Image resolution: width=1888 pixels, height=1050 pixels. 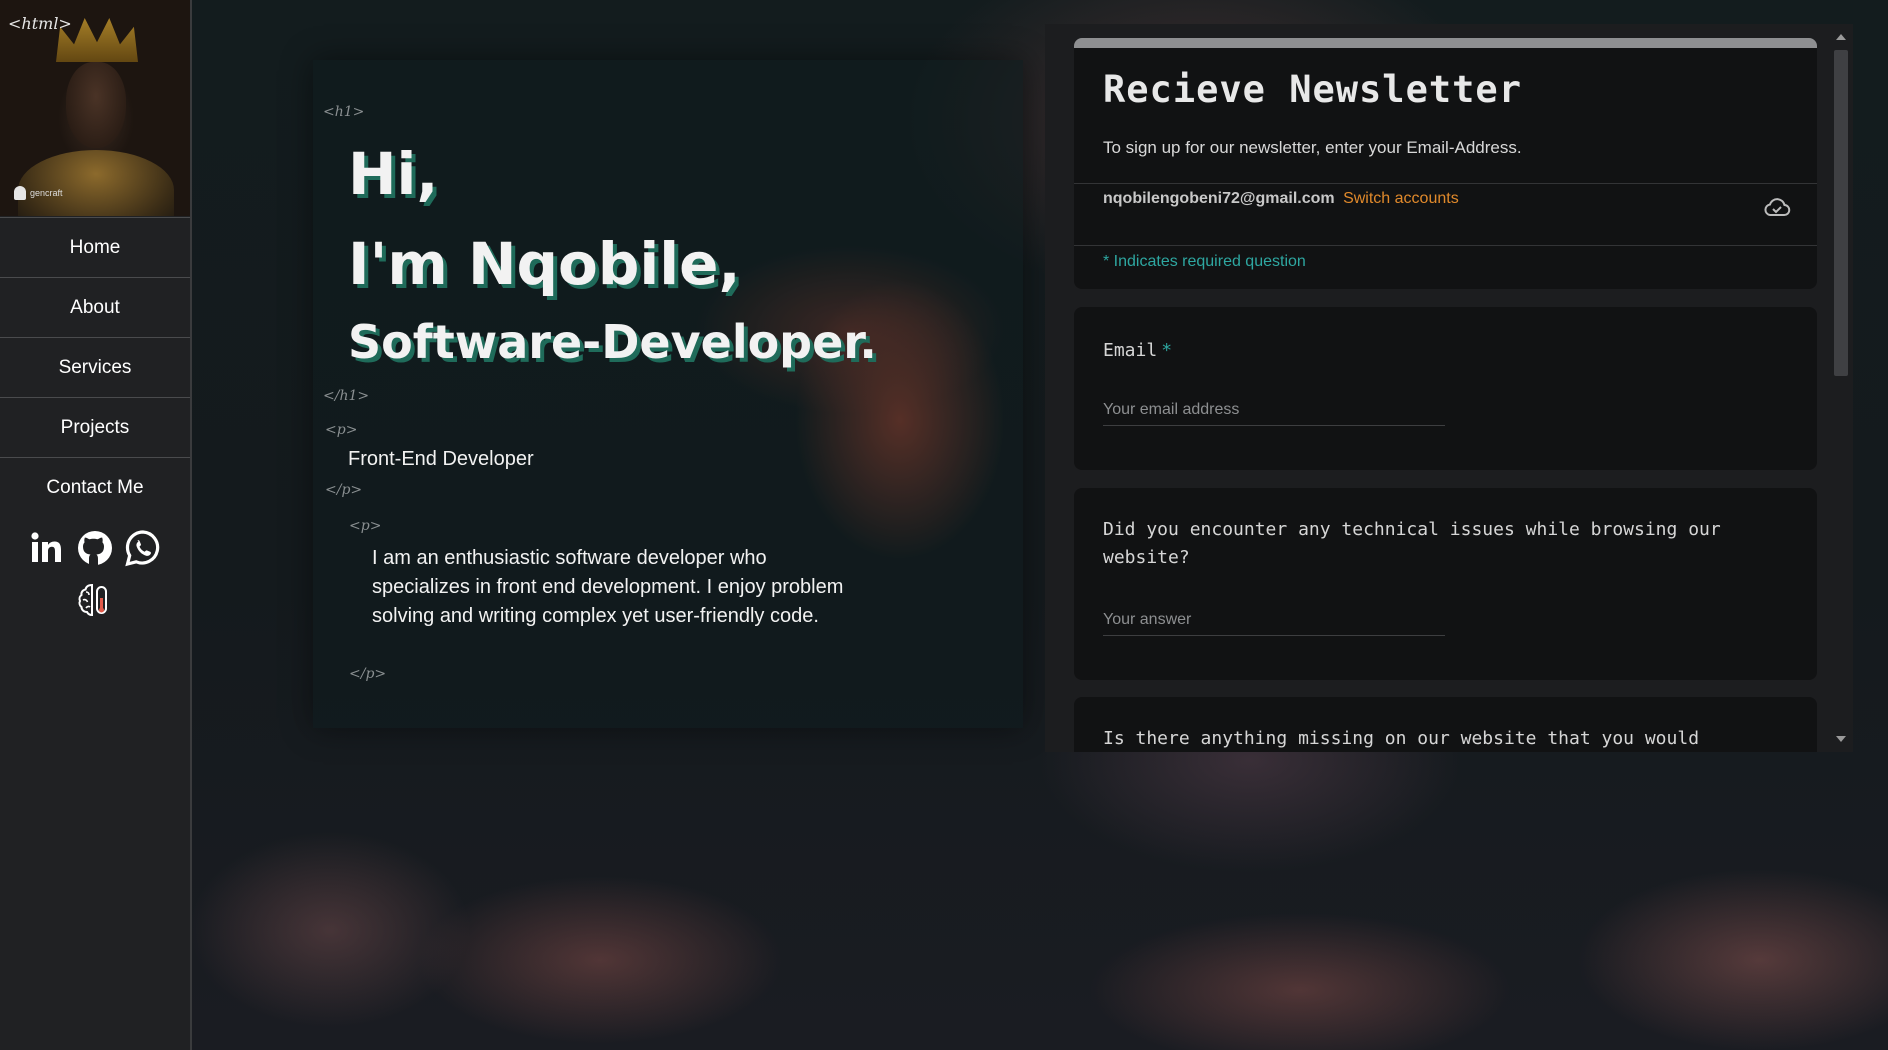 I want to click on email-input, so click(x=1274, y=410).